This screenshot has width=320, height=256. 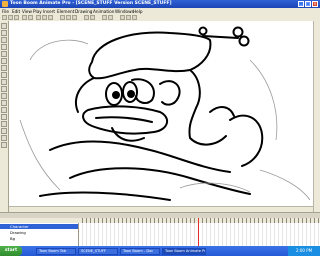 What do you see at coordinates (39, 238) in the screenshot?
I see `layer-row: Bg` at bounding box center [39, 238].